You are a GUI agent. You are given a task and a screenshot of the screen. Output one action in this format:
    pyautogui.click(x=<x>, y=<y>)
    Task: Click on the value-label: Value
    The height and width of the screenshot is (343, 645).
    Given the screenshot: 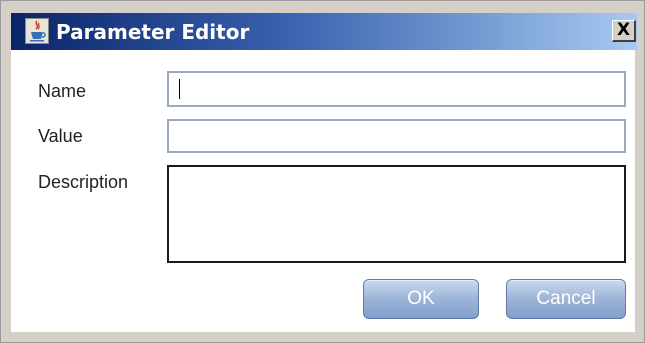 What is the action you would take?
    pyautogui.click(x=60, y=136)
    